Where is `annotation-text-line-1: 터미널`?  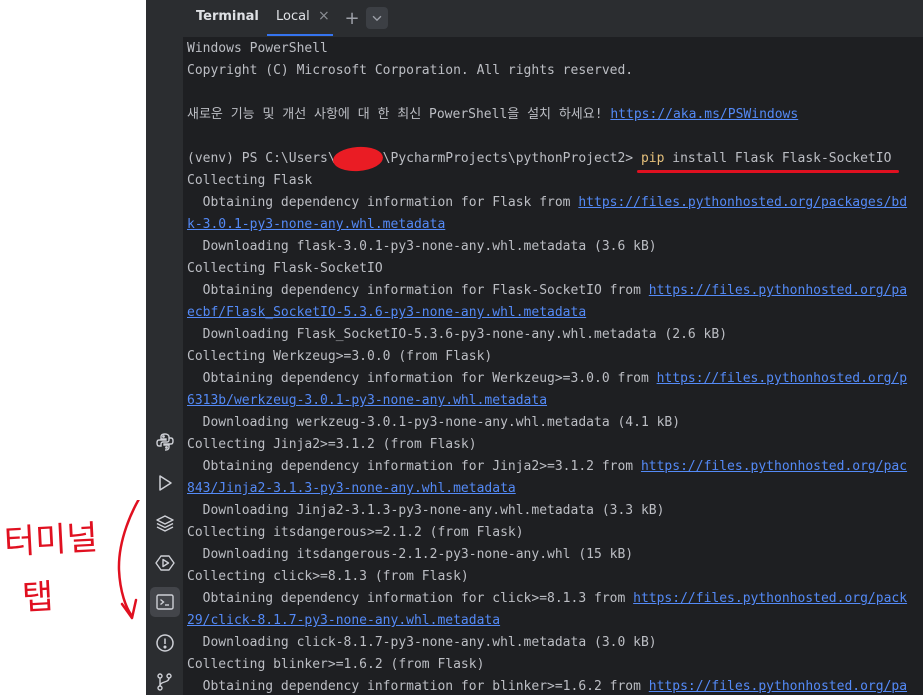 annotation-text-line-1: 터미널 is located at coordinates (51, 540).